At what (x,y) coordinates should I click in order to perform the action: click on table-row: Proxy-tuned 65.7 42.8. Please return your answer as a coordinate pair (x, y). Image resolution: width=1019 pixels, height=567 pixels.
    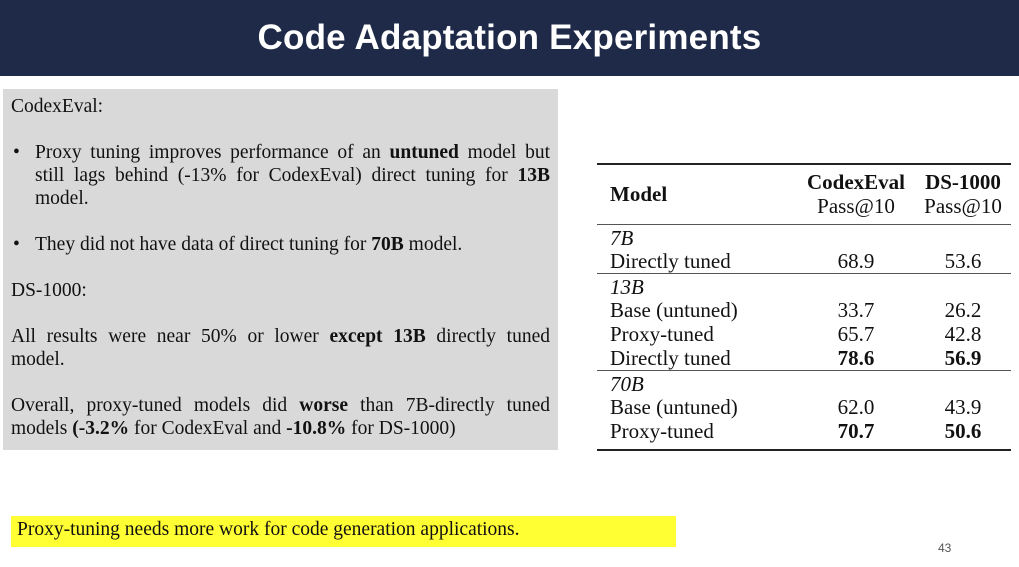
    Looking at the image, I should click on (804, 334).